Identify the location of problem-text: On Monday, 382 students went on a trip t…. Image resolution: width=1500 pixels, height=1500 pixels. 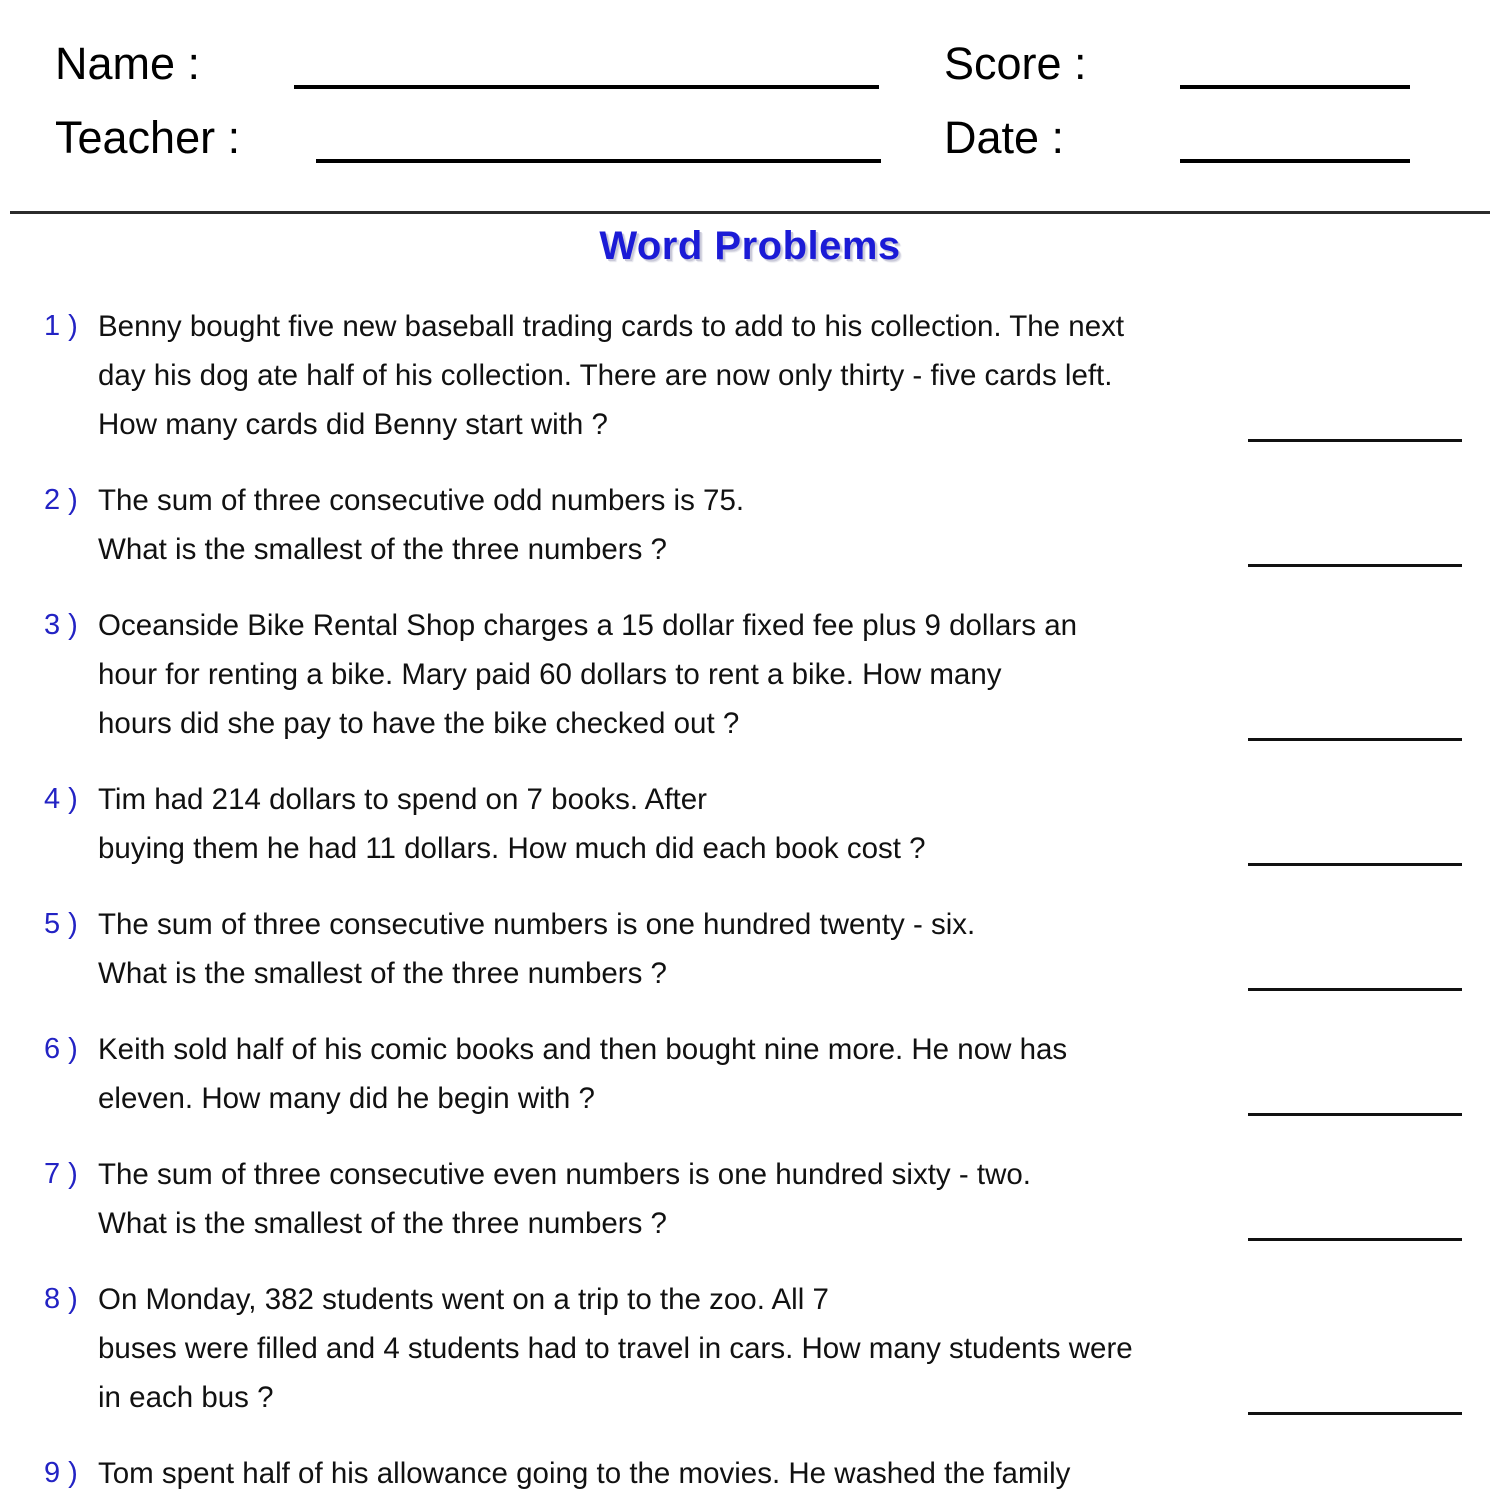
(661, 1348).